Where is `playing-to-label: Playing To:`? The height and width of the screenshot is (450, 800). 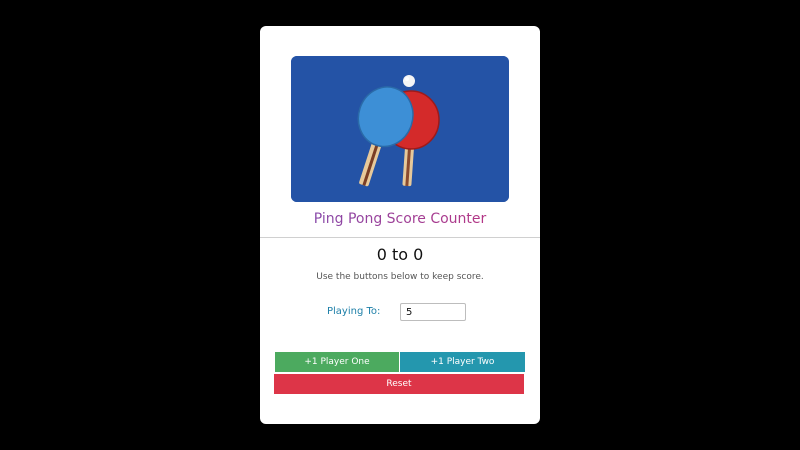
playing-to-label: Playing To: is located at coordinates (354, 311).